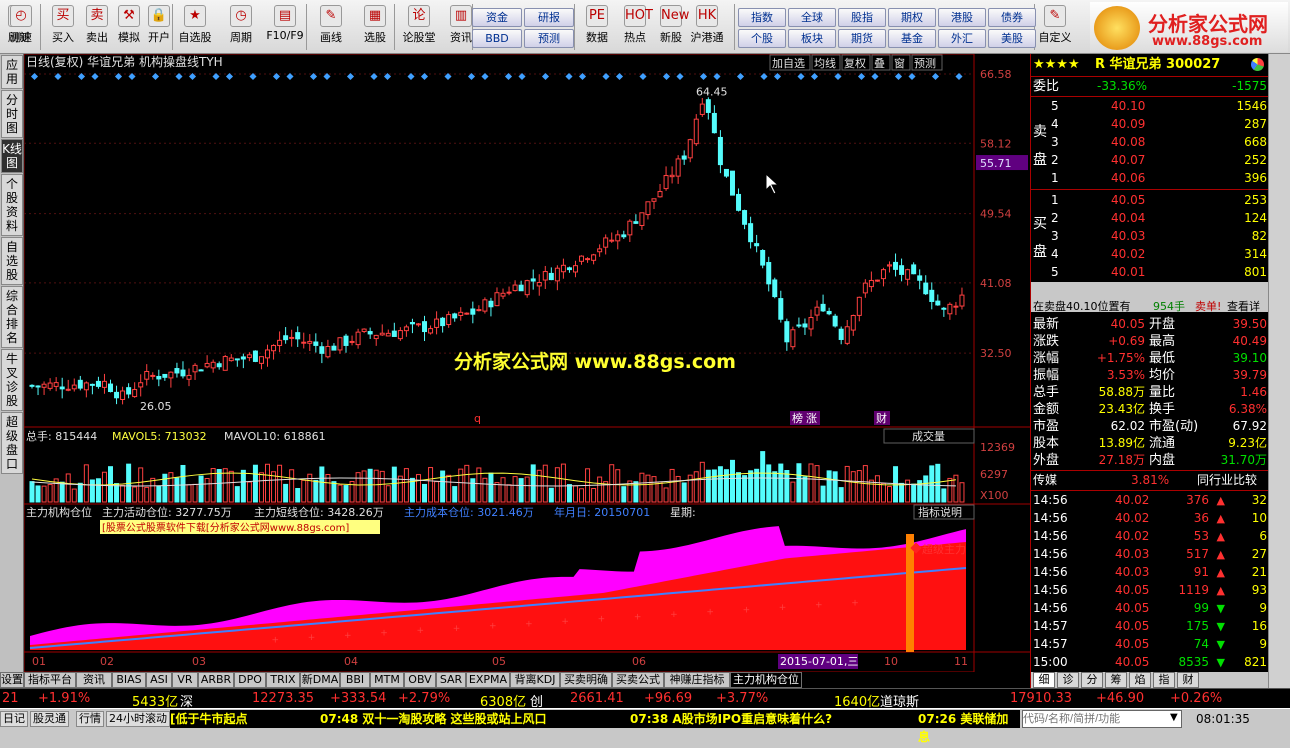 This screenshot has height=748, width=1290. What do you see at coordinates (419, 27) in the screenshot?
I see `forum-button: 论论股堂` at bounding box center [419, 27].